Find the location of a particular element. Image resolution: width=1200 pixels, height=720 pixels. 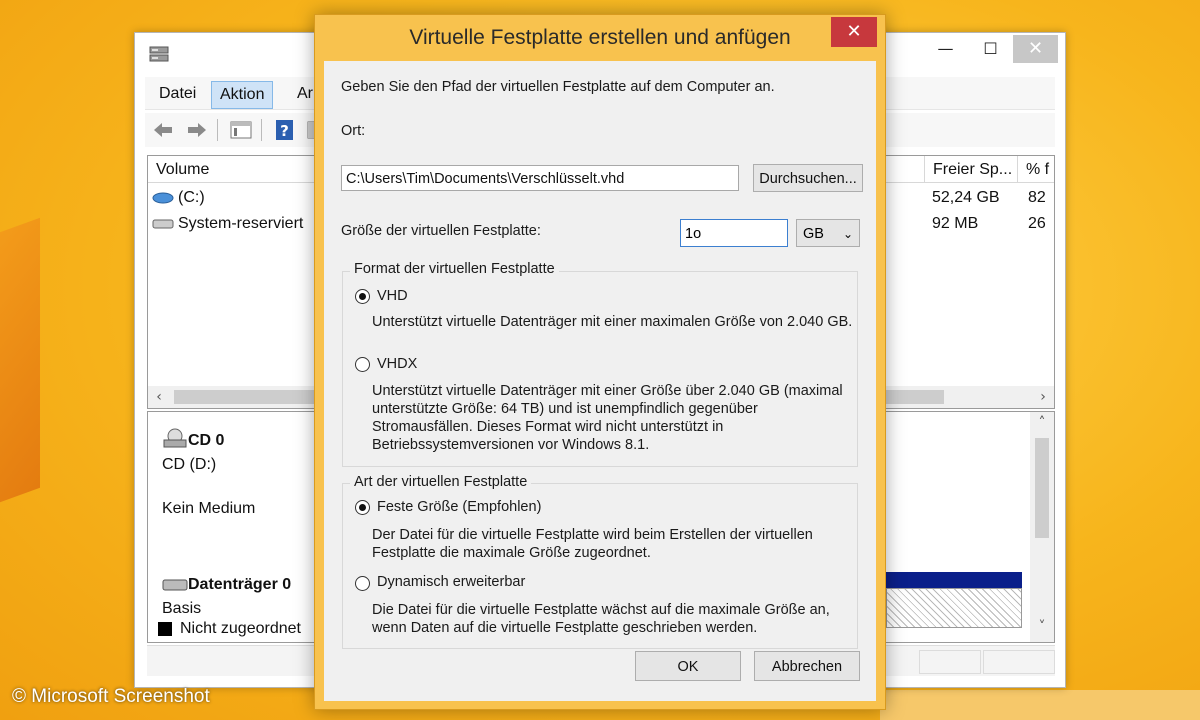

vertical-scrollbar: ˄ ˅ is located at coordinates (1042, 527).